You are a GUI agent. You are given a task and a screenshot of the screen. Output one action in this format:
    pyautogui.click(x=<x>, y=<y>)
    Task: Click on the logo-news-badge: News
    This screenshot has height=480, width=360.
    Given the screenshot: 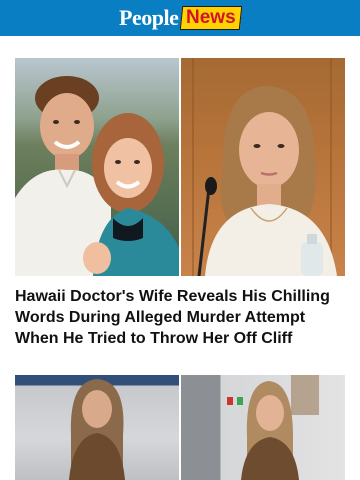 What is the action you would take?
    pyautogui.click(x=211, y=18)
    